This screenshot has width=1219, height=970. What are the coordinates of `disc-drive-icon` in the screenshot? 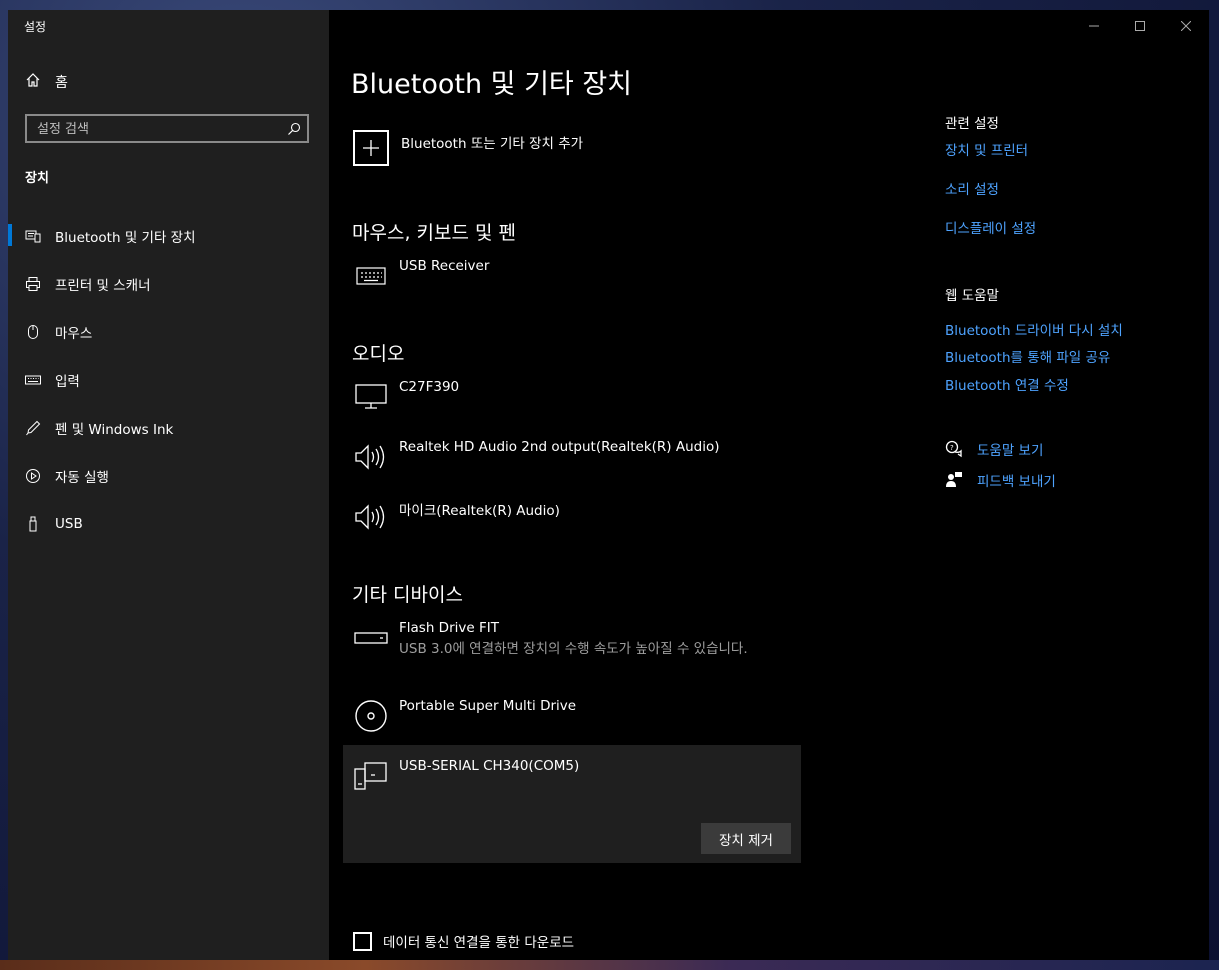 It's located at (371, 716).